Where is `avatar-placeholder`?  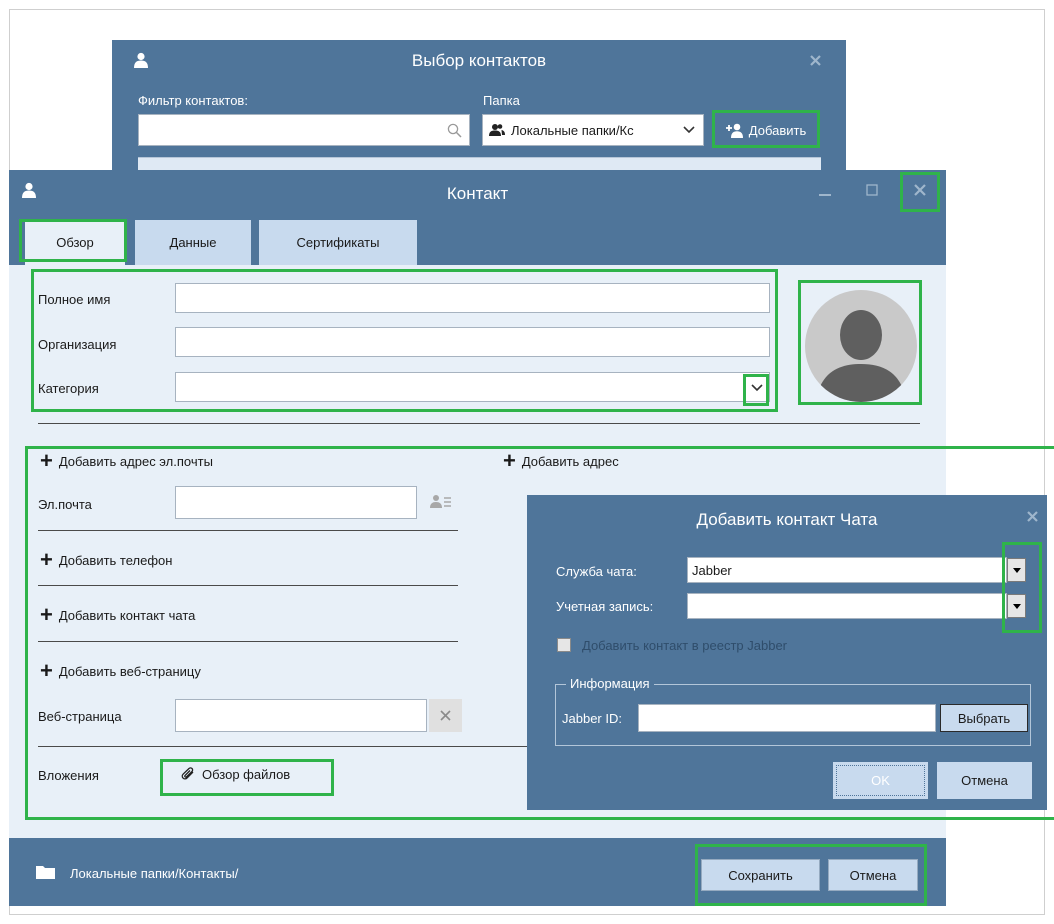 avatar-placeholder is located at coordinates (861, 346).